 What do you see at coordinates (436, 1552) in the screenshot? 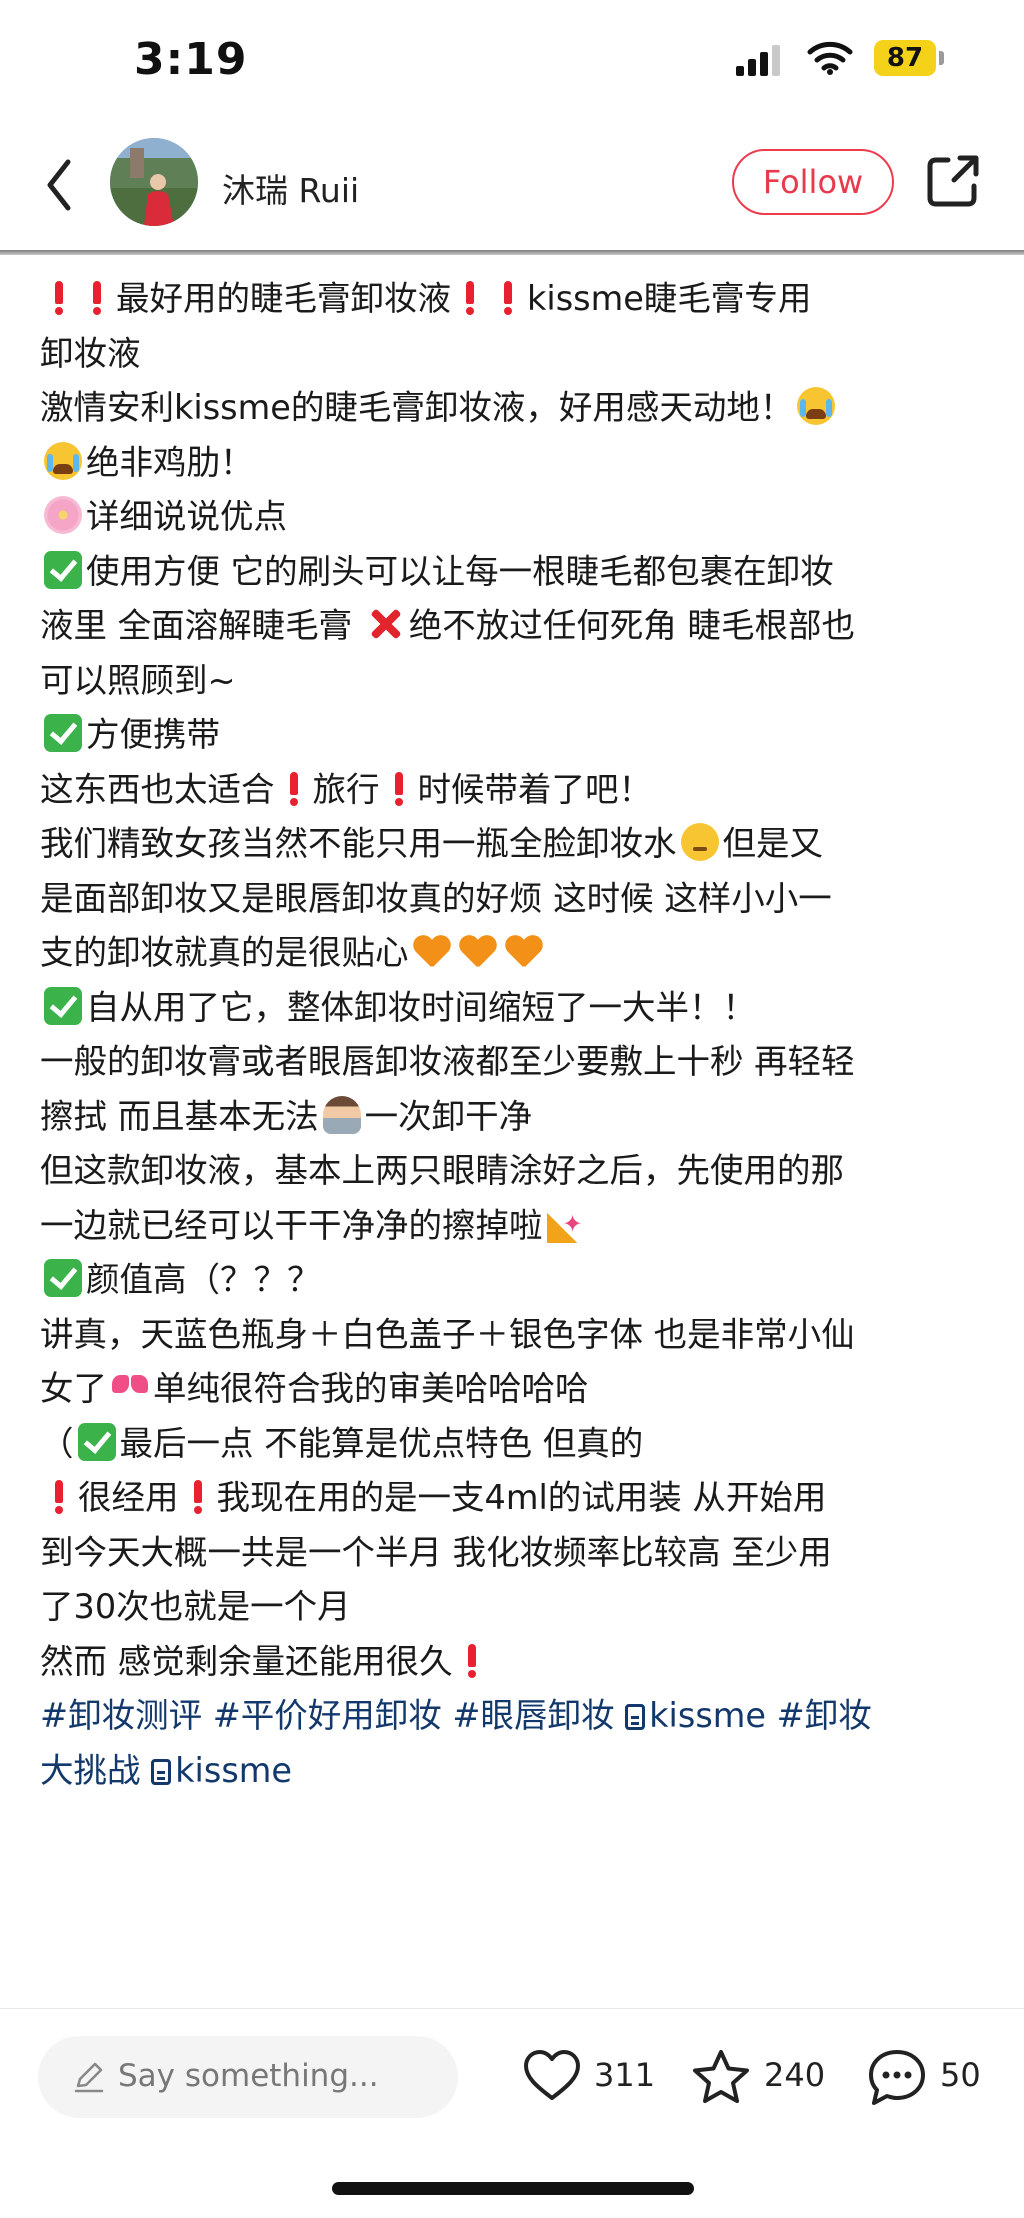
I see `post-text-segment: 到今天大概一共是一个半月 我化妆频率比较高 至少用` at bounding box center [436, 1552].